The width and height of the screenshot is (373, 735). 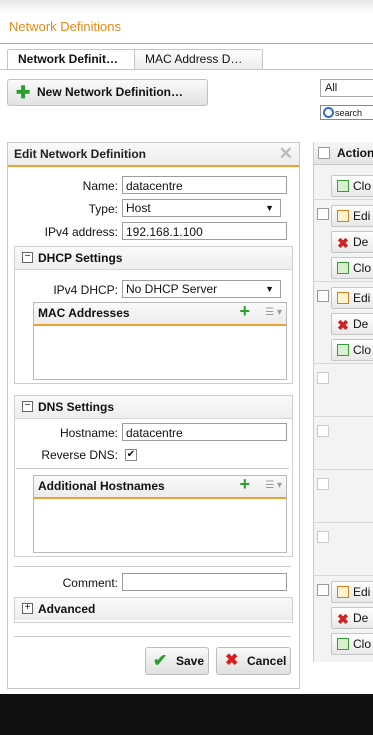 What do you see at coordinates (152, 566) in the screenshot?
I see `comment-divider` at bounding box center [152, 566].